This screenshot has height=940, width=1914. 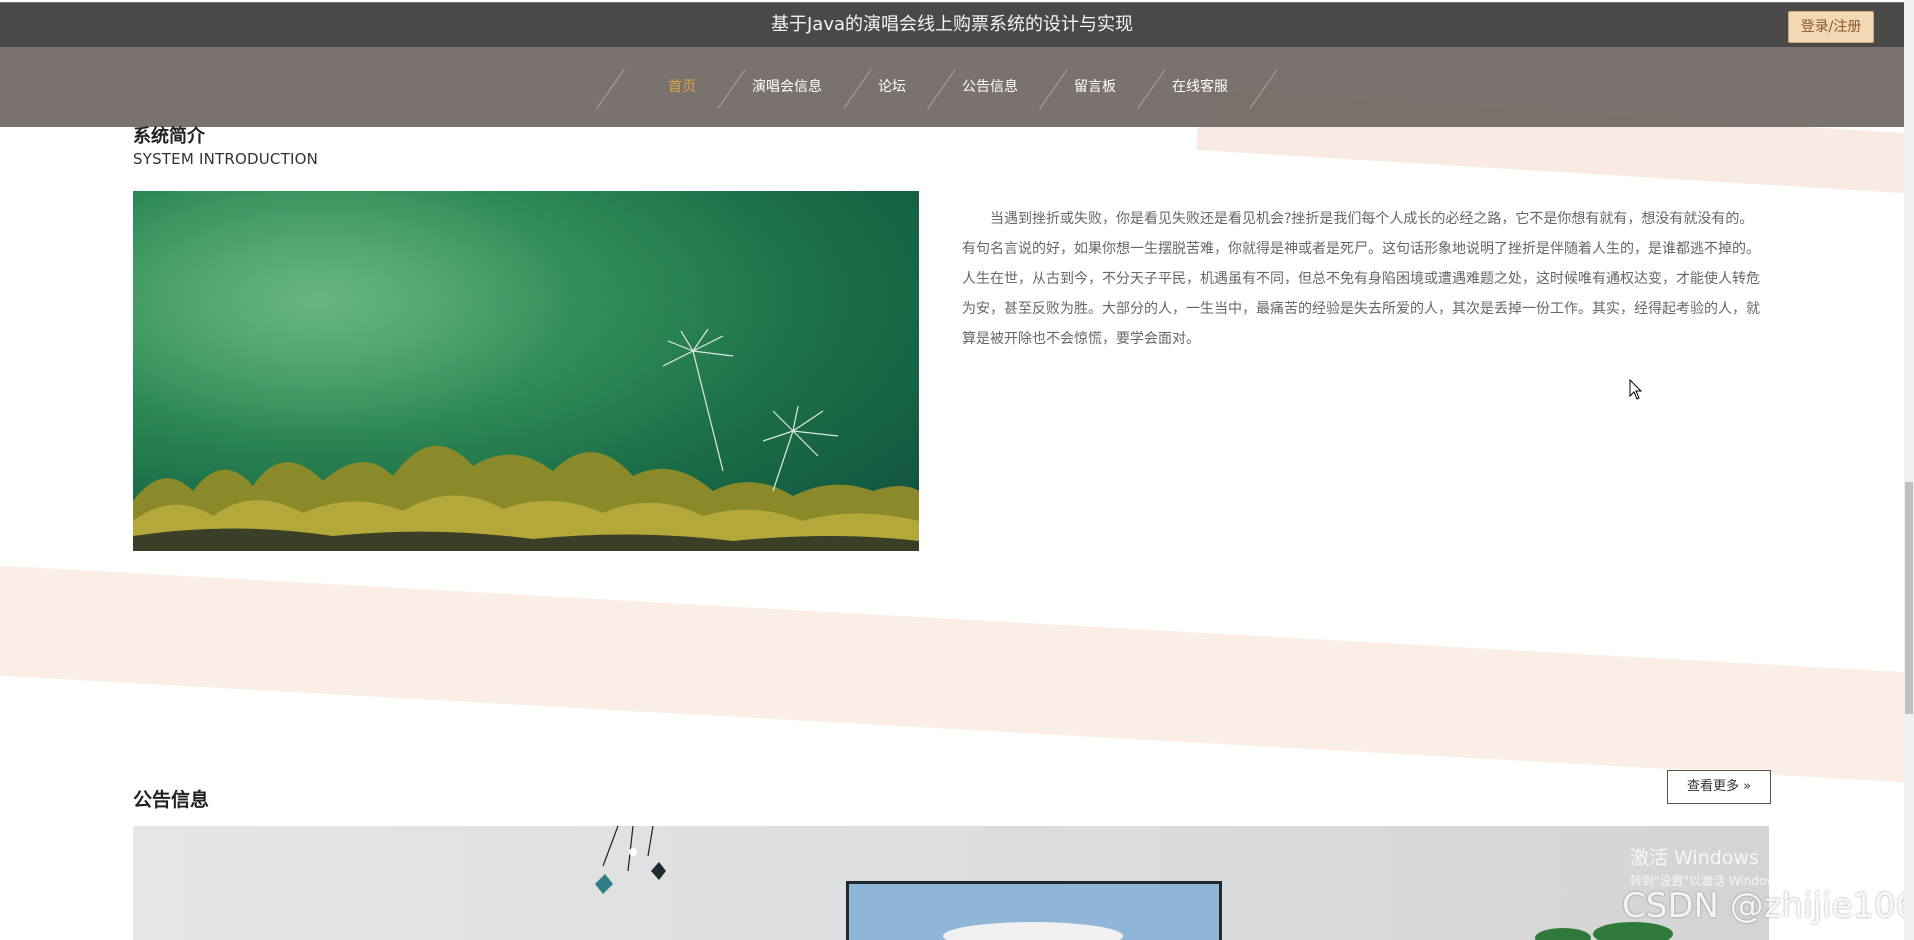 I want to click on site-title: 基于Java的演唱会线上购票系统的设计与实现, so click(x=952, y=24).